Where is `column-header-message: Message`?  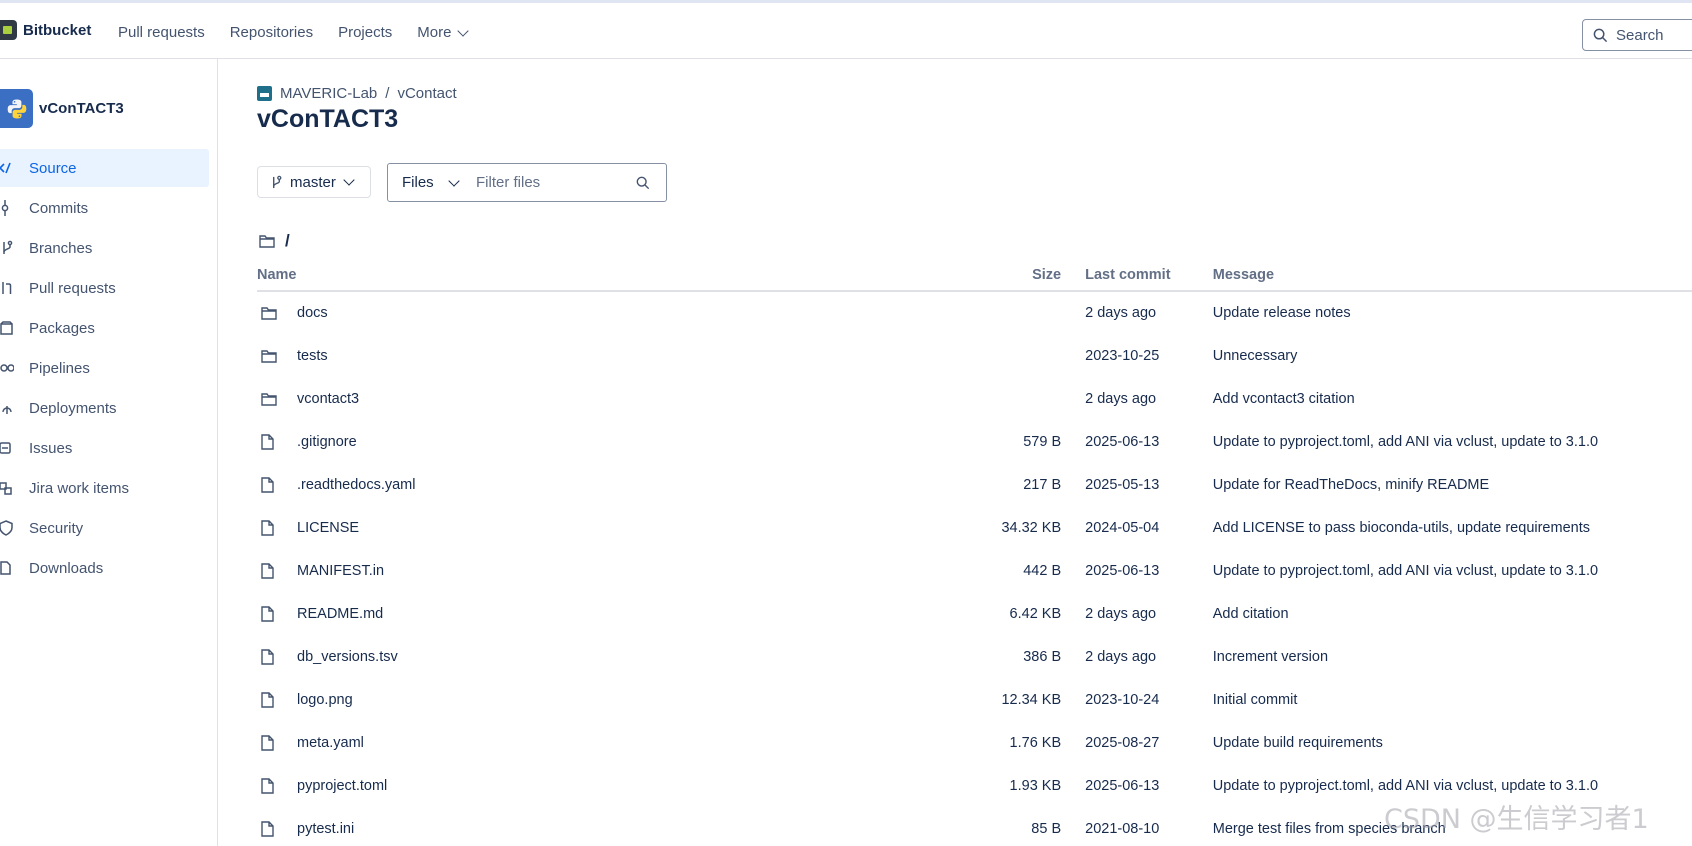 column-header-message: Message is located at coordinates (1452, 275).